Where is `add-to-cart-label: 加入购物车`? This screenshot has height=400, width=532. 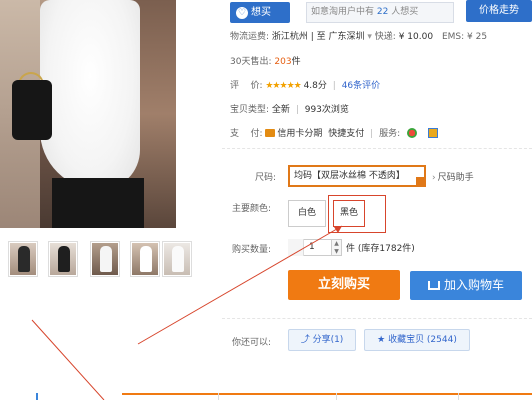
add-to-cart-label: 加入购物车 is located at coordinates (473, 285).